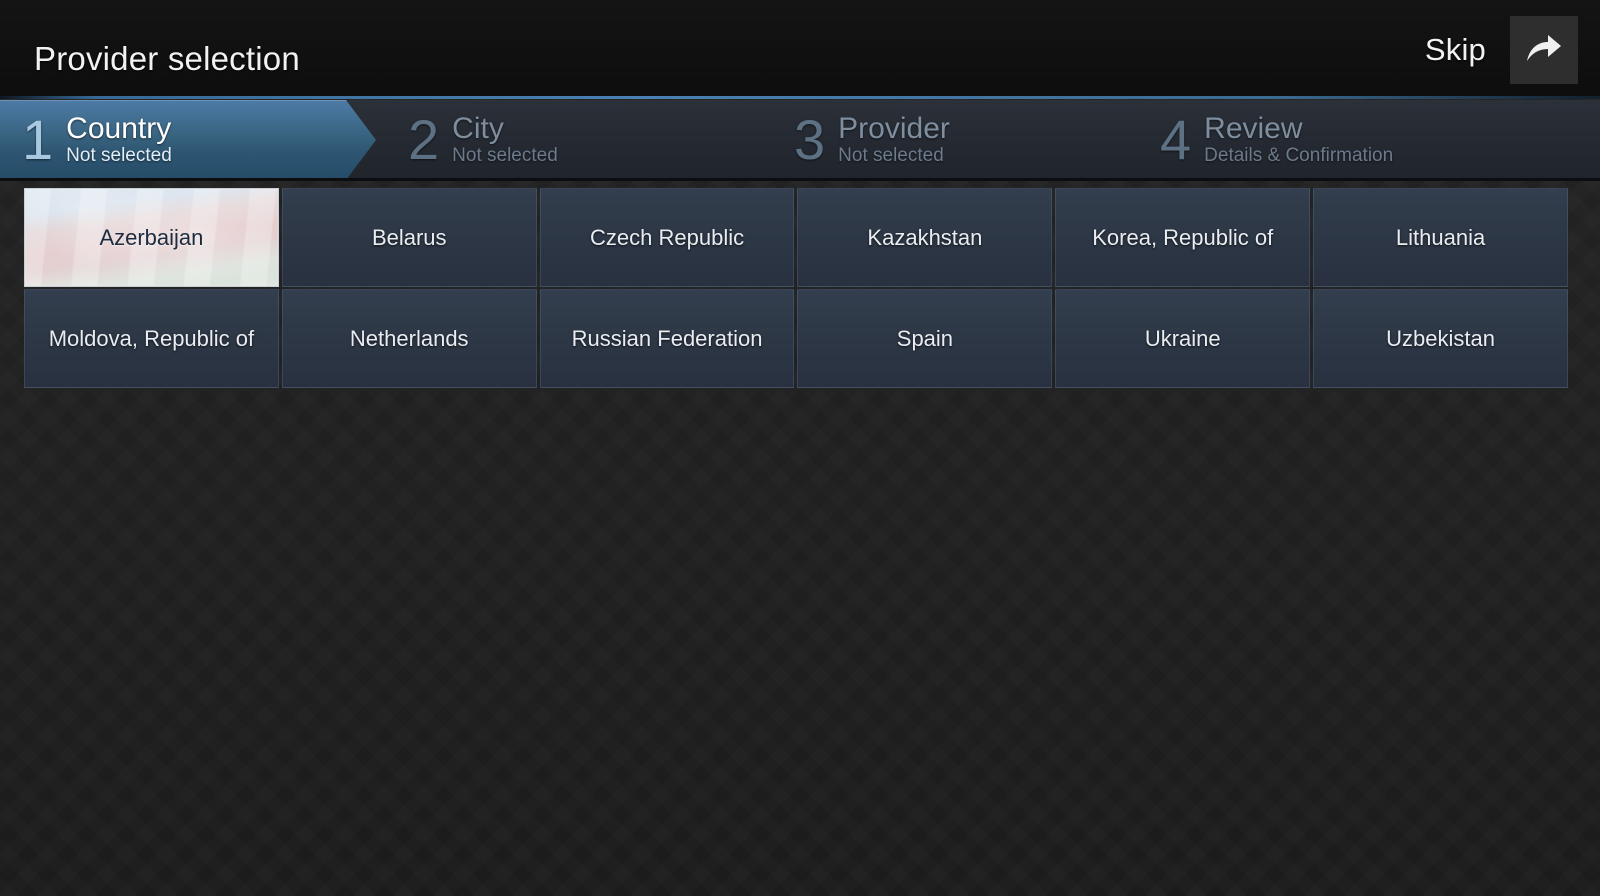  I want to click on country-cell: Azerbaijan, so click(151, 237).